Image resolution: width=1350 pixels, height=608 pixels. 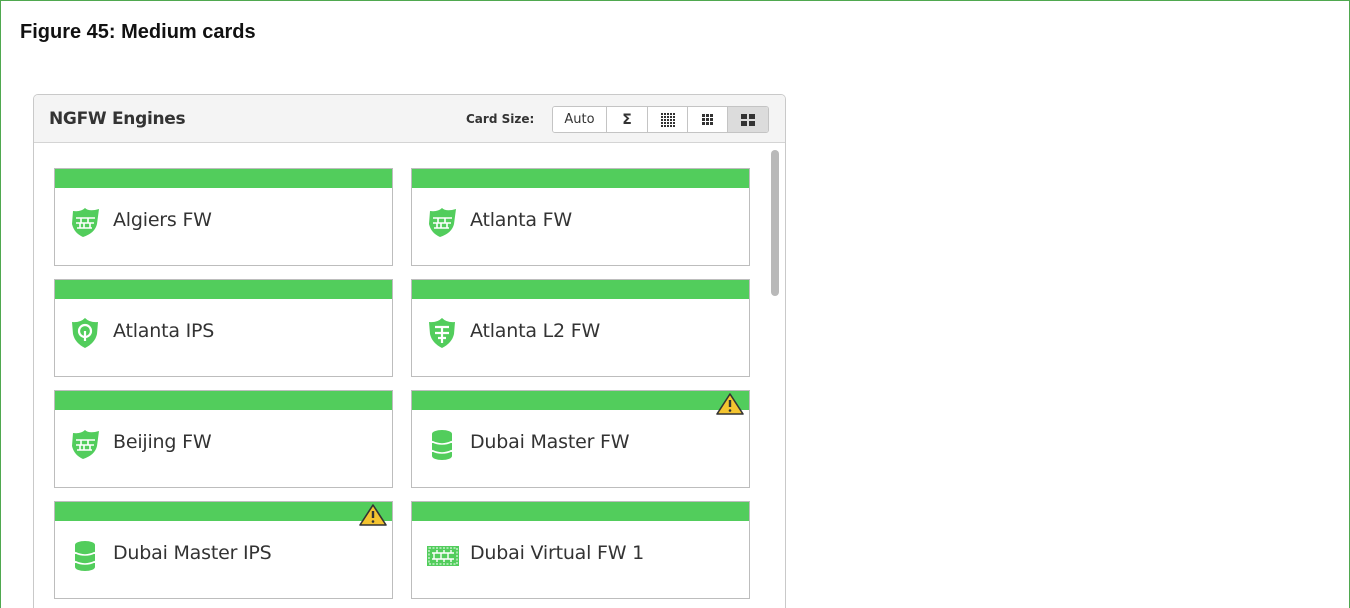 I want to click on grid-3x3-icon, so click(x=707, y=119).